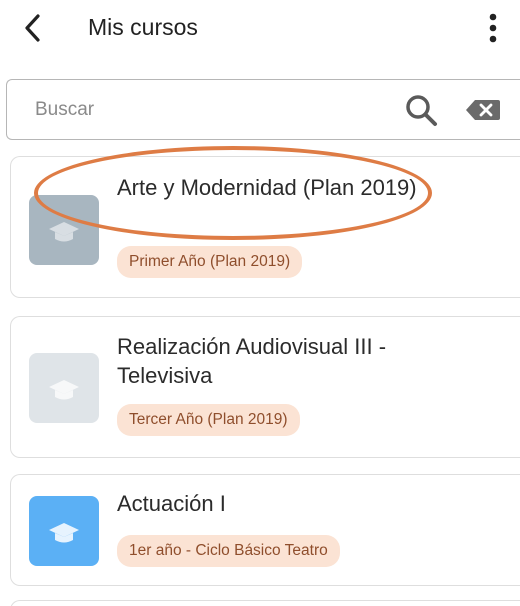  I want to click on course-name: Actuación I, so click(171, 503).